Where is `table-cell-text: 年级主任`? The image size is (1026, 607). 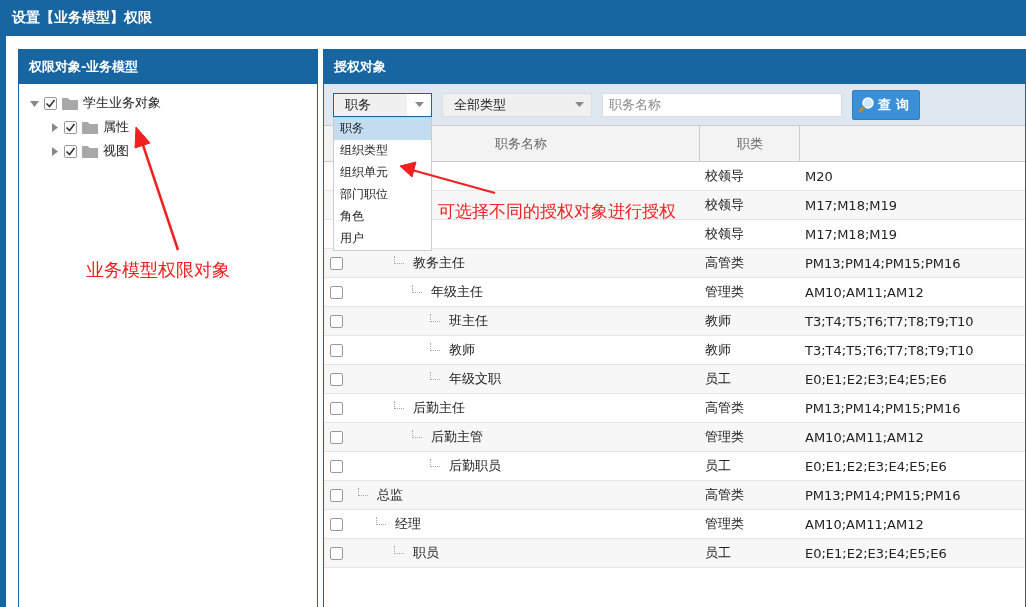 table-cell-text: 年级主任 is located at coordinates (456, 292).